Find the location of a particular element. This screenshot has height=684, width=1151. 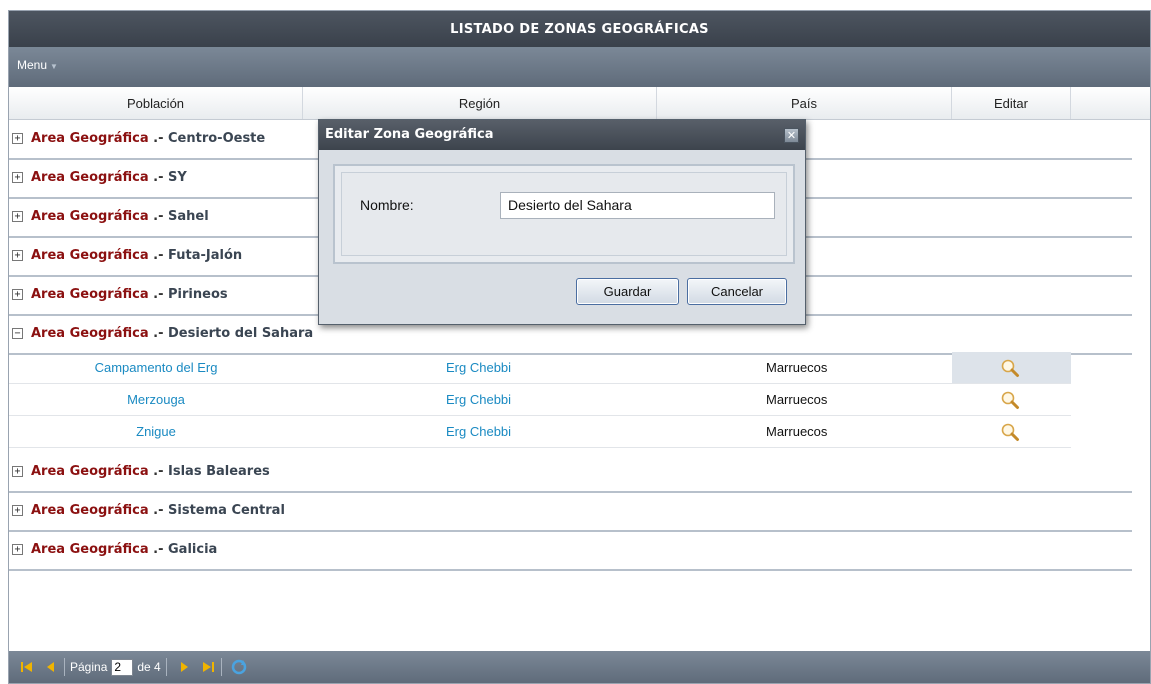

table-row: Znigue Erg Chebbi Marruecos is located at coordinates (540, 432).